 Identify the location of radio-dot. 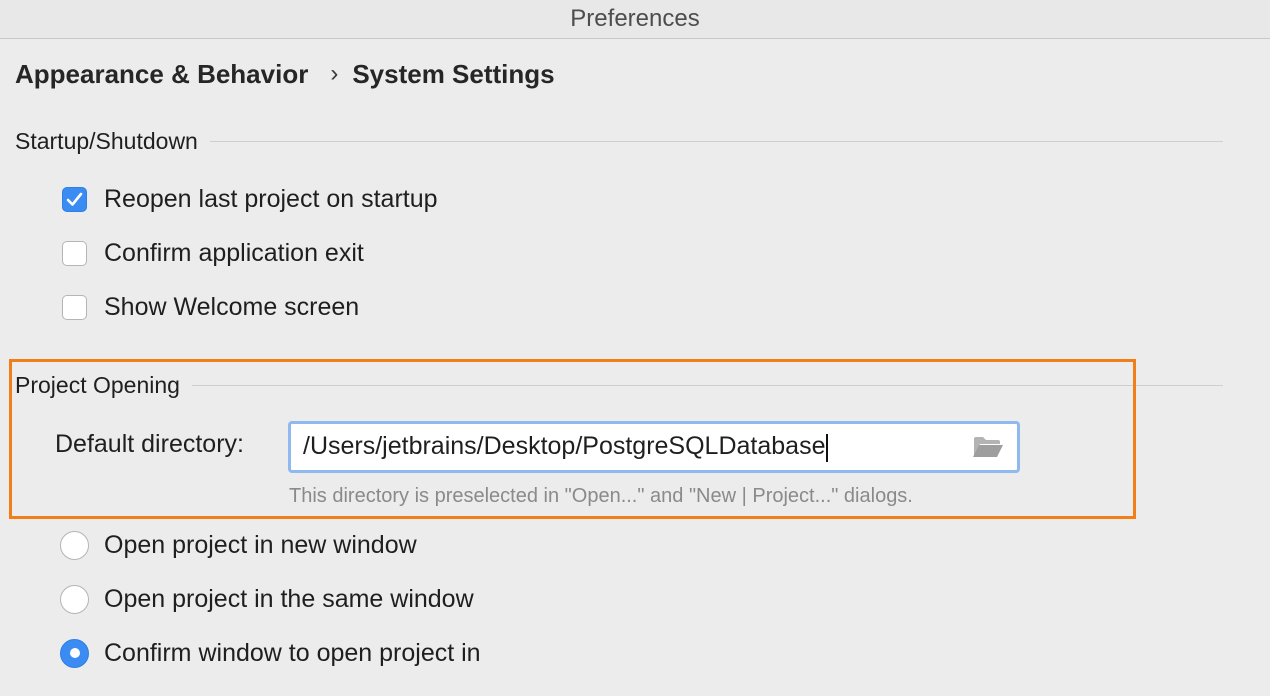
(74, 653).